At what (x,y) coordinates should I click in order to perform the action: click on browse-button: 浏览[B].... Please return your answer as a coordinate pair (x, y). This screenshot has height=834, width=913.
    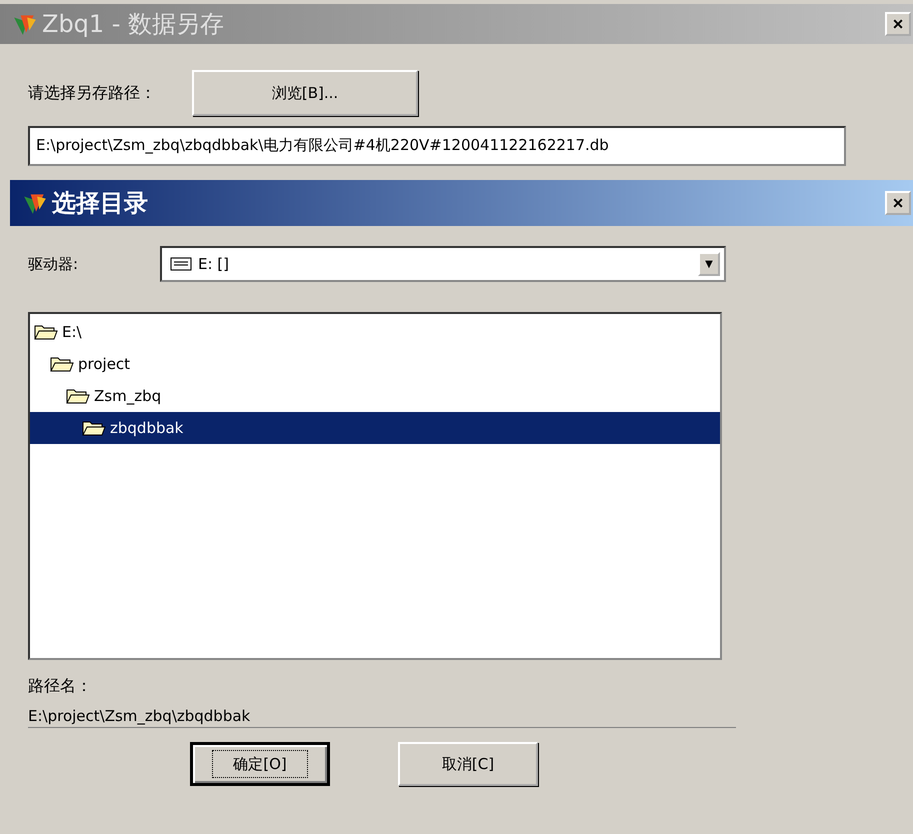
    Looking at the image, I should click on (305, 93).